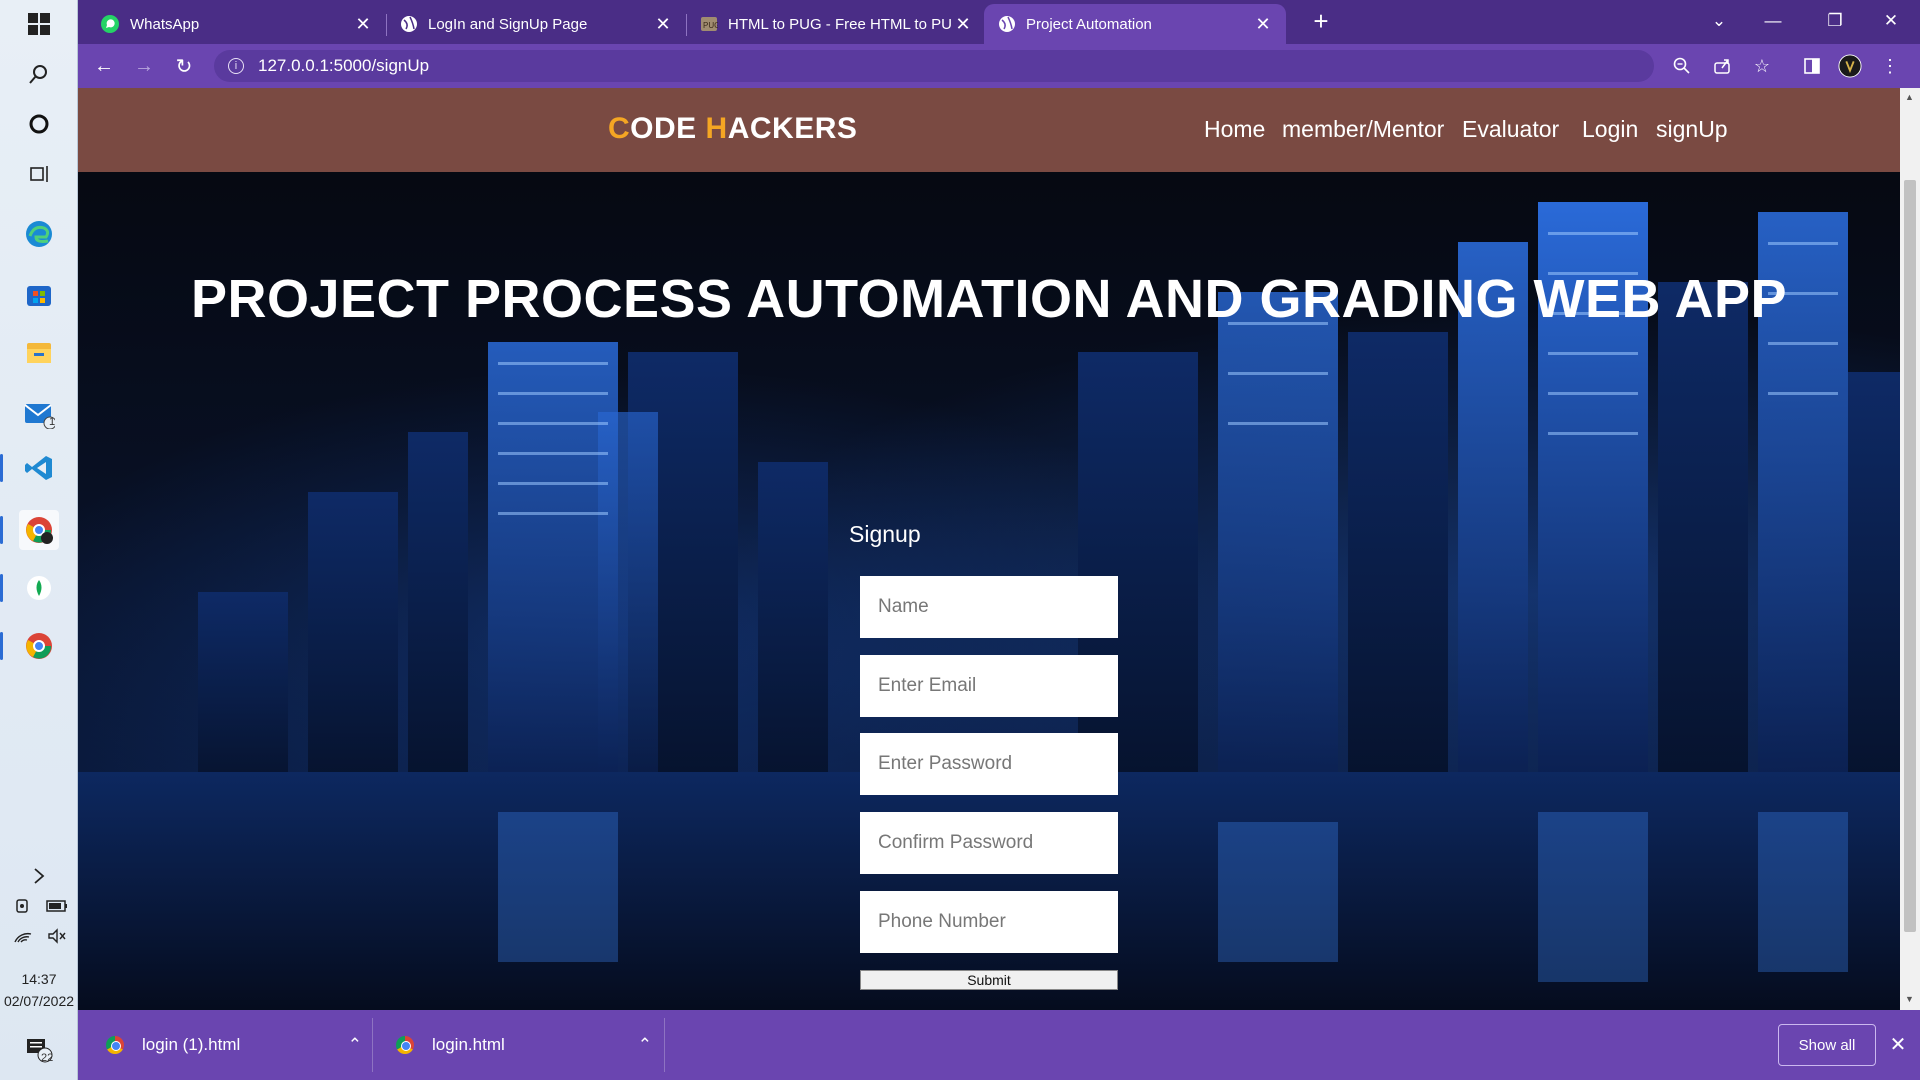 The width and height of the screenshot is (1920, 1080). I want to click on notification-badge: 22, so click(47, 1058).